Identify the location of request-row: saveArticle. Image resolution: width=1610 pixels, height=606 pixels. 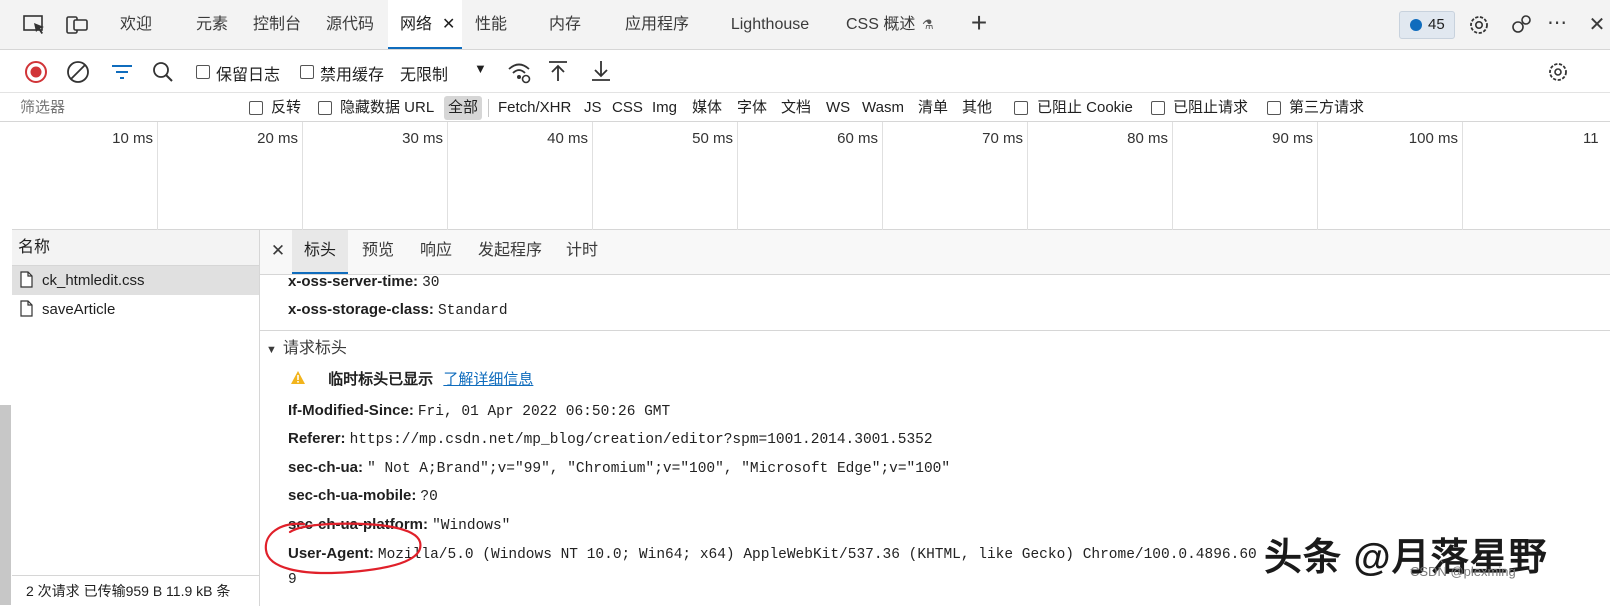
(135, 309).